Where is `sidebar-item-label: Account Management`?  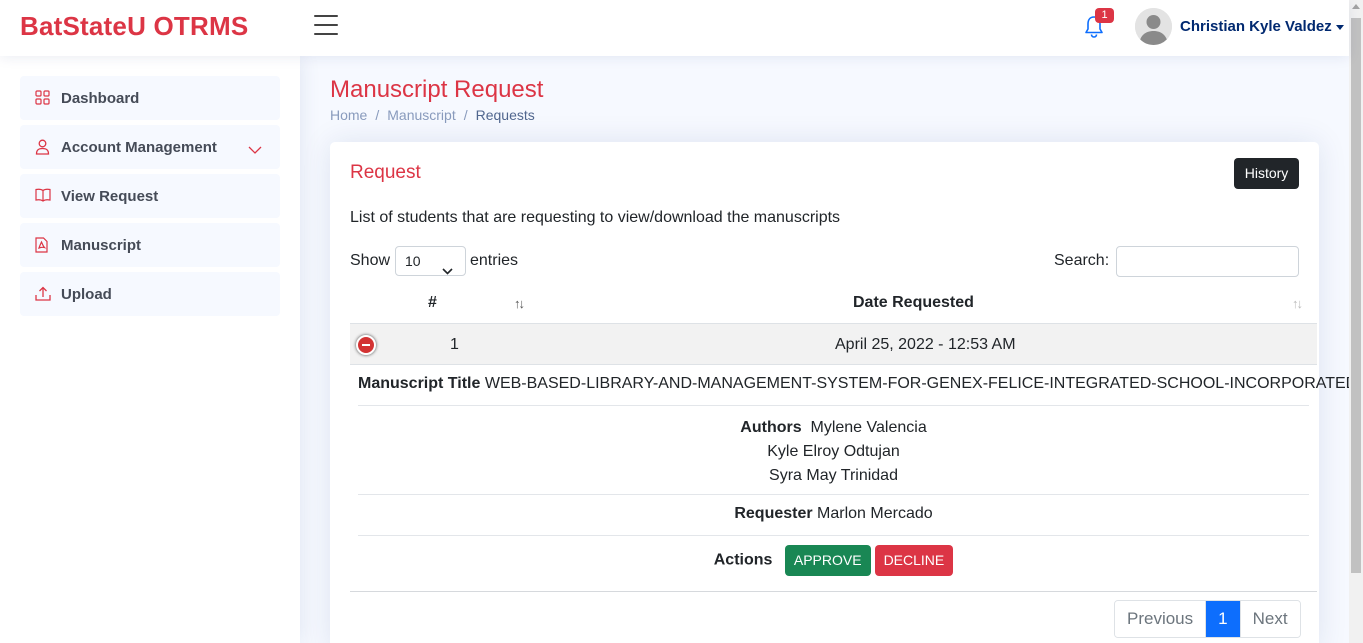
sidebar-item-label: Account Management is located at coordinates (139, 147).